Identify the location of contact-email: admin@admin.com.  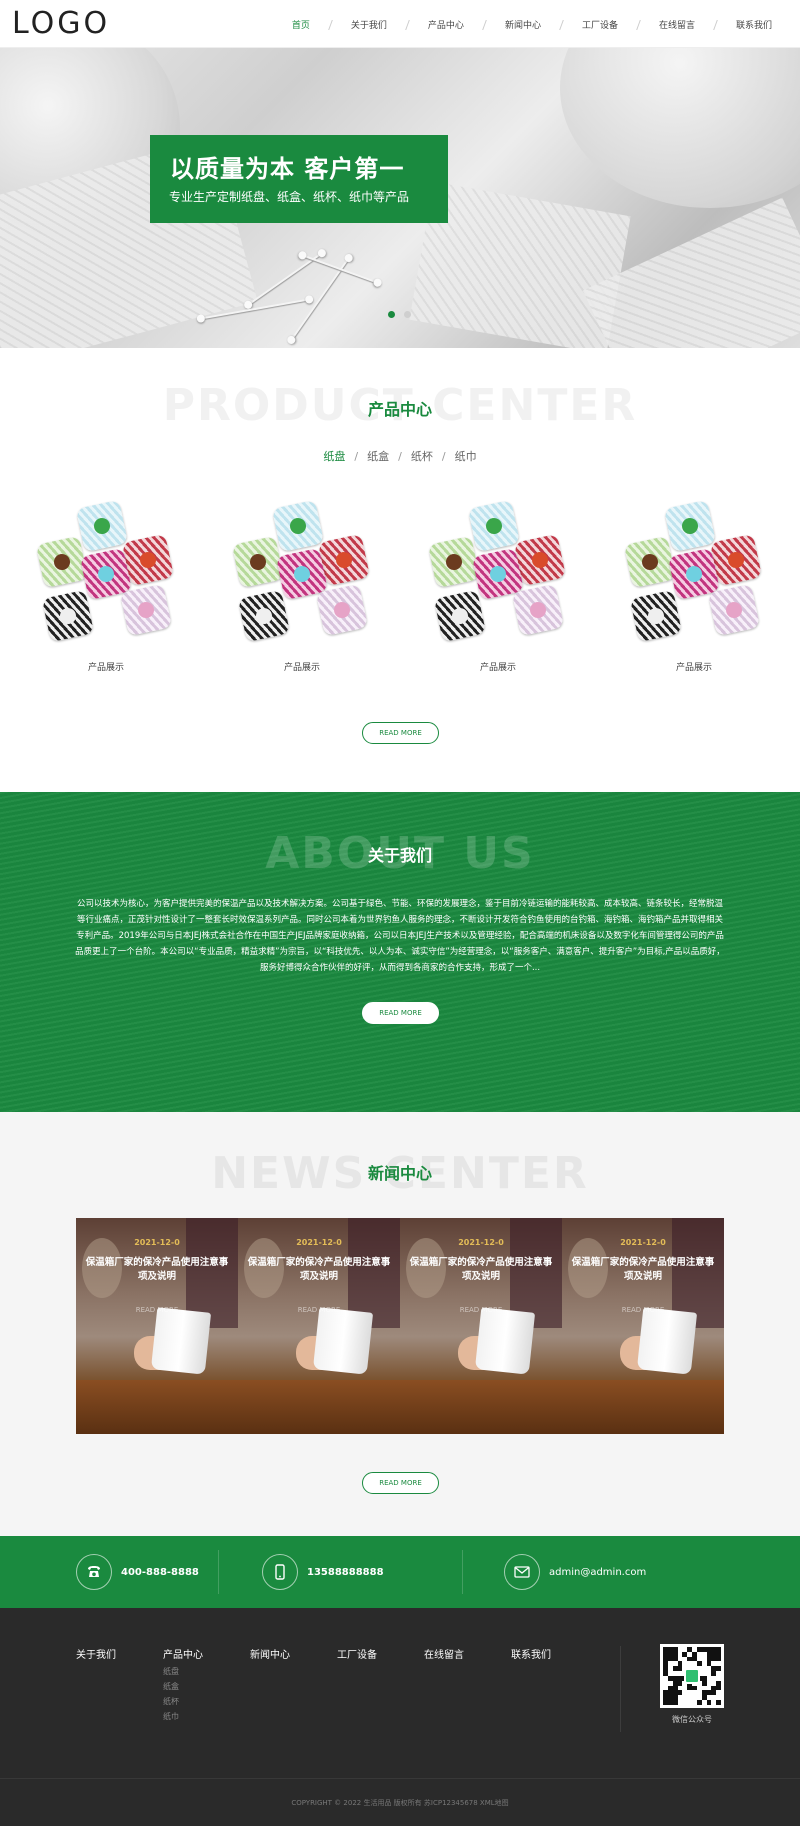
(575, 1572).